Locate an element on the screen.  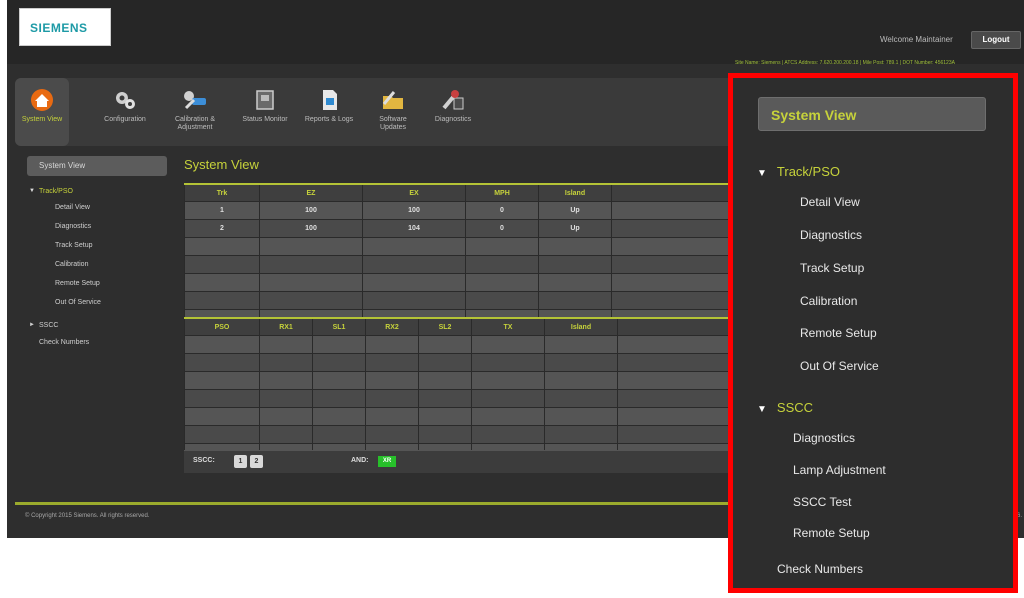
nav-item-check-numbers: Check Numbers is located at coordinates (97, 343).